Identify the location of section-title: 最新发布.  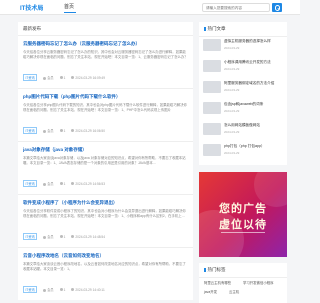
(32, 28).